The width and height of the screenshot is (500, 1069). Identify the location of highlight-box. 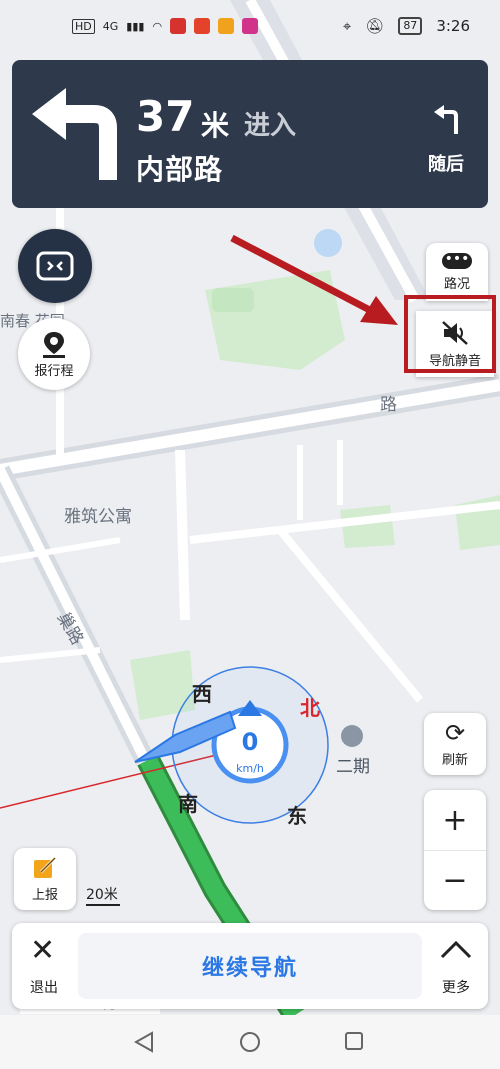
(450, 334).